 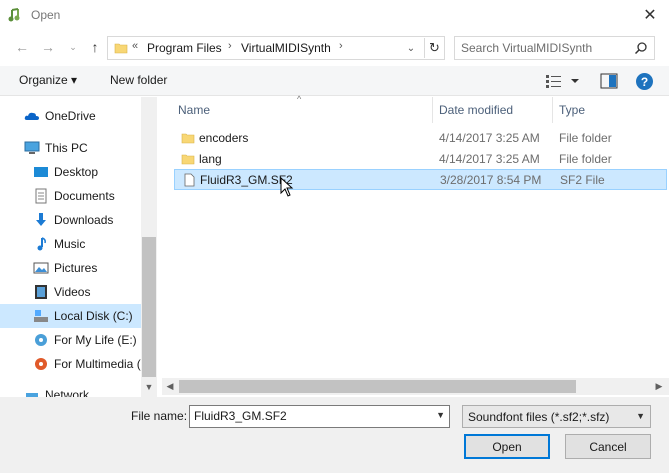 I want to click on cancel-button: Cancel, so click(x=608, y=446).